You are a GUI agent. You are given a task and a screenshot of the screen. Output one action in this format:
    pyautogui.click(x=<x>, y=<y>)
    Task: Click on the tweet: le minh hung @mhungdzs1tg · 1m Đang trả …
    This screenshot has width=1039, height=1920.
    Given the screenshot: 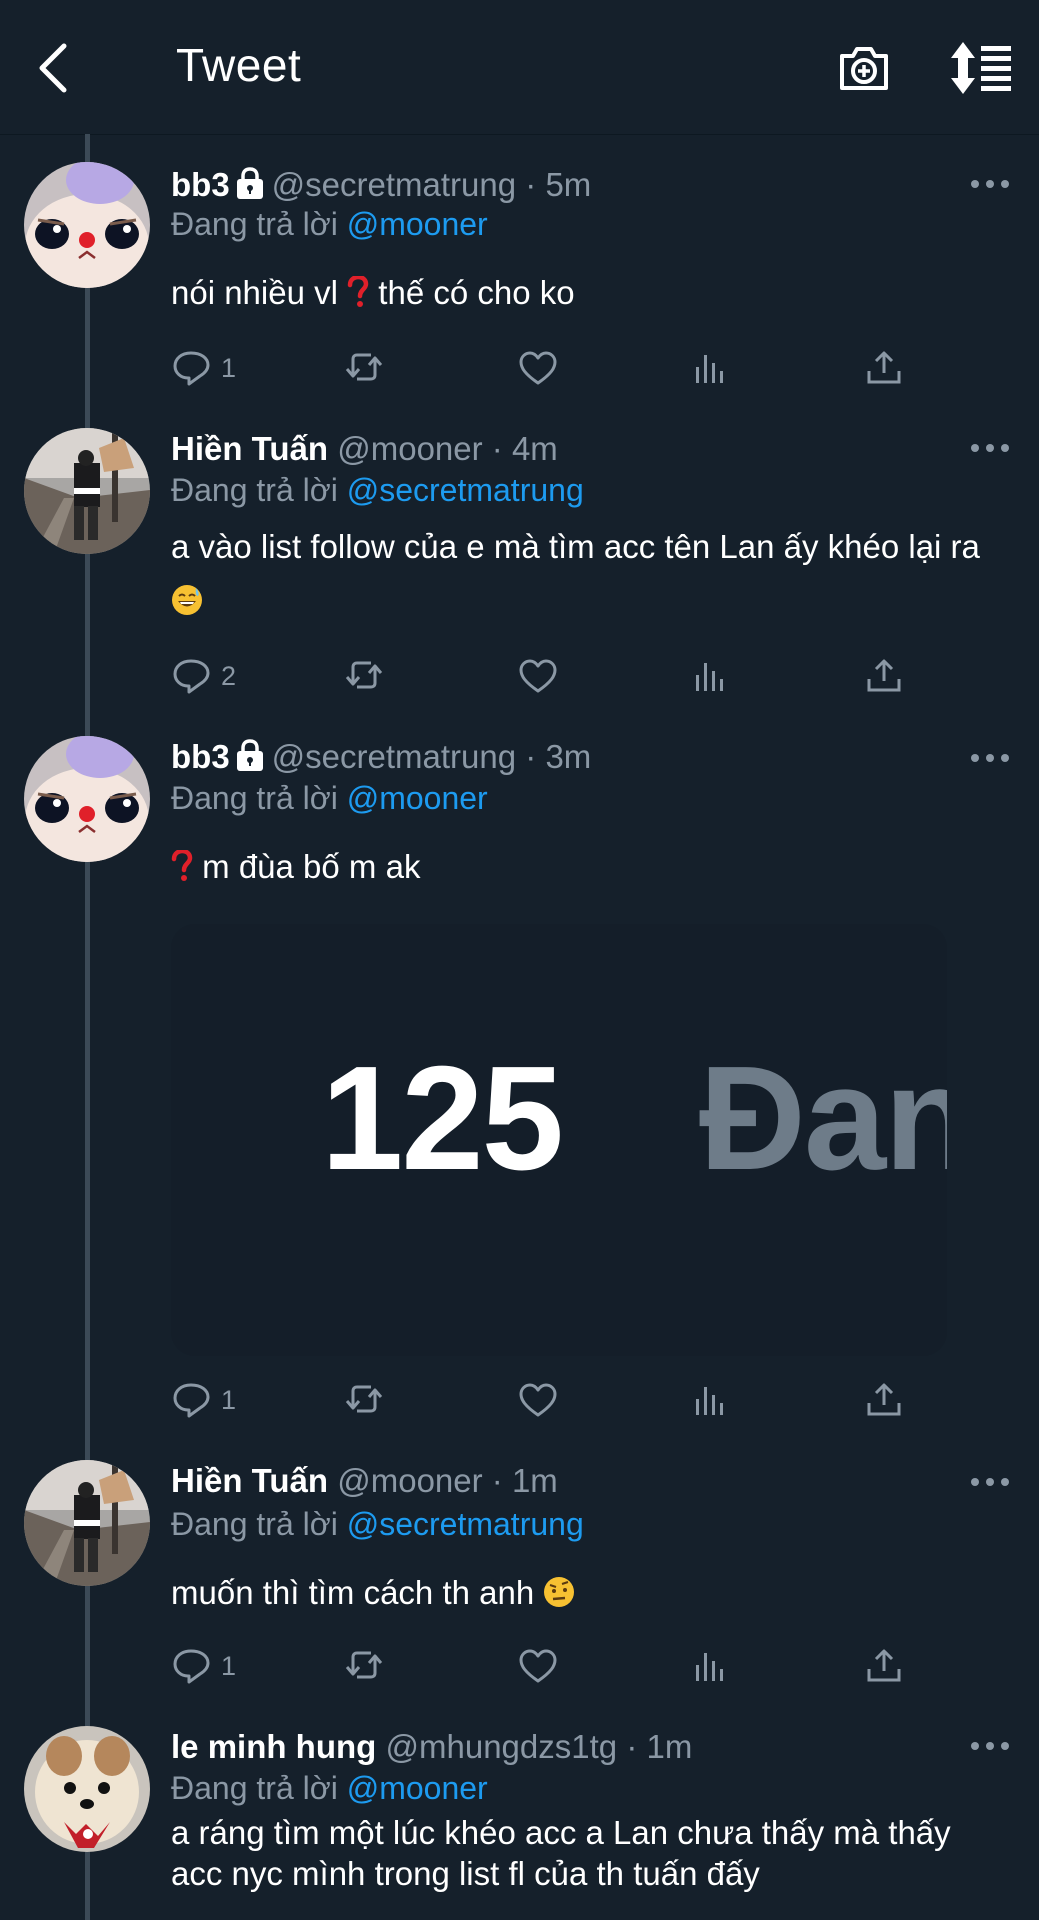 What is the action you would take?
    pyautogui.click(x=519, y=1808)
    